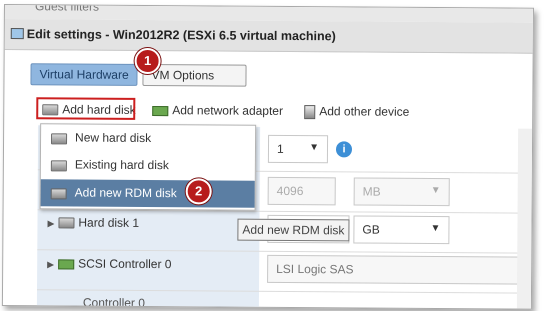  I want to click on step-badge-1: 1, so click(147, 61).